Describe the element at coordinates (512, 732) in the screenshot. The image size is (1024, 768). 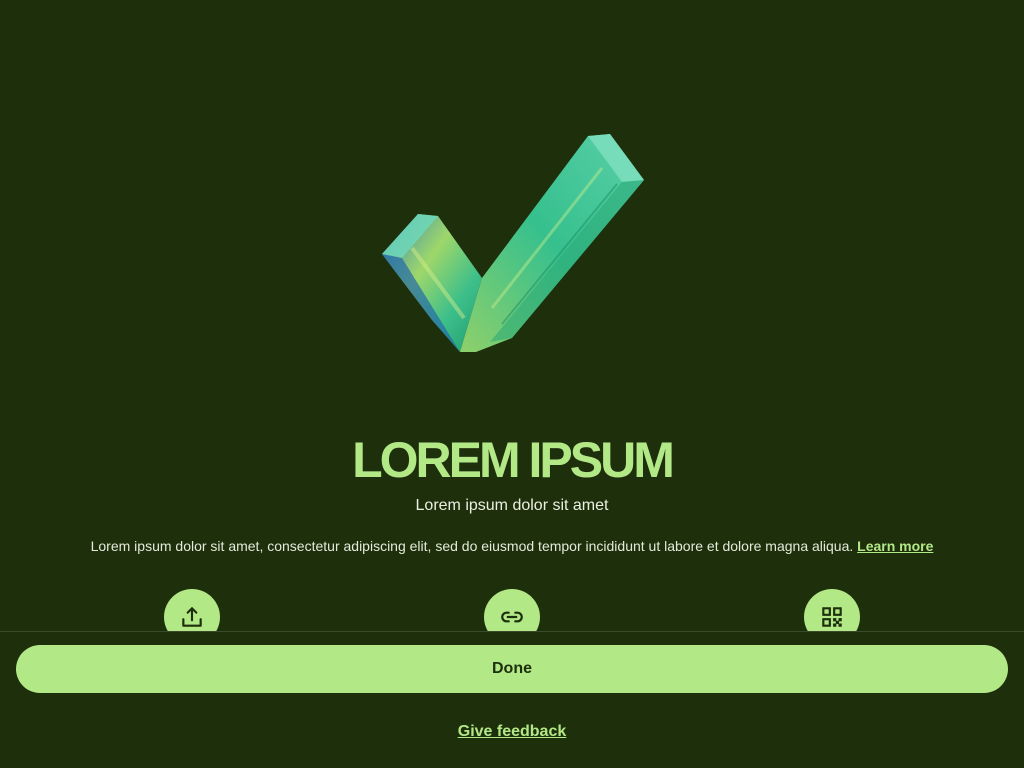
I see `give-feedback-link: Give feedback` at that location.